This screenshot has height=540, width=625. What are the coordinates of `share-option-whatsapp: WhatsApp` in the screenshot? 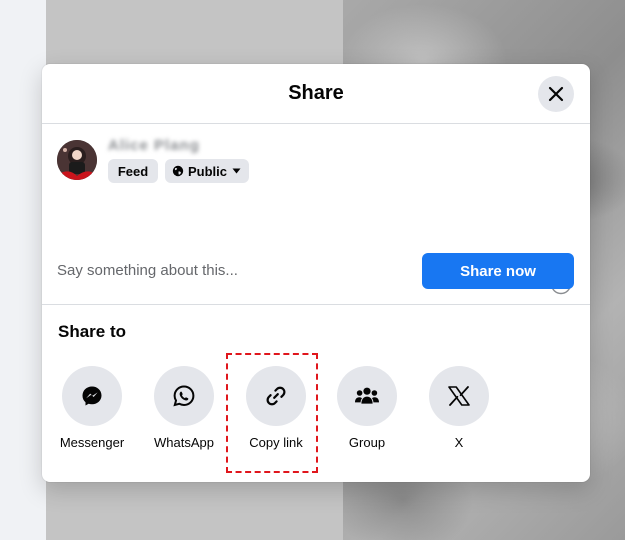 It's located at (184, 408).